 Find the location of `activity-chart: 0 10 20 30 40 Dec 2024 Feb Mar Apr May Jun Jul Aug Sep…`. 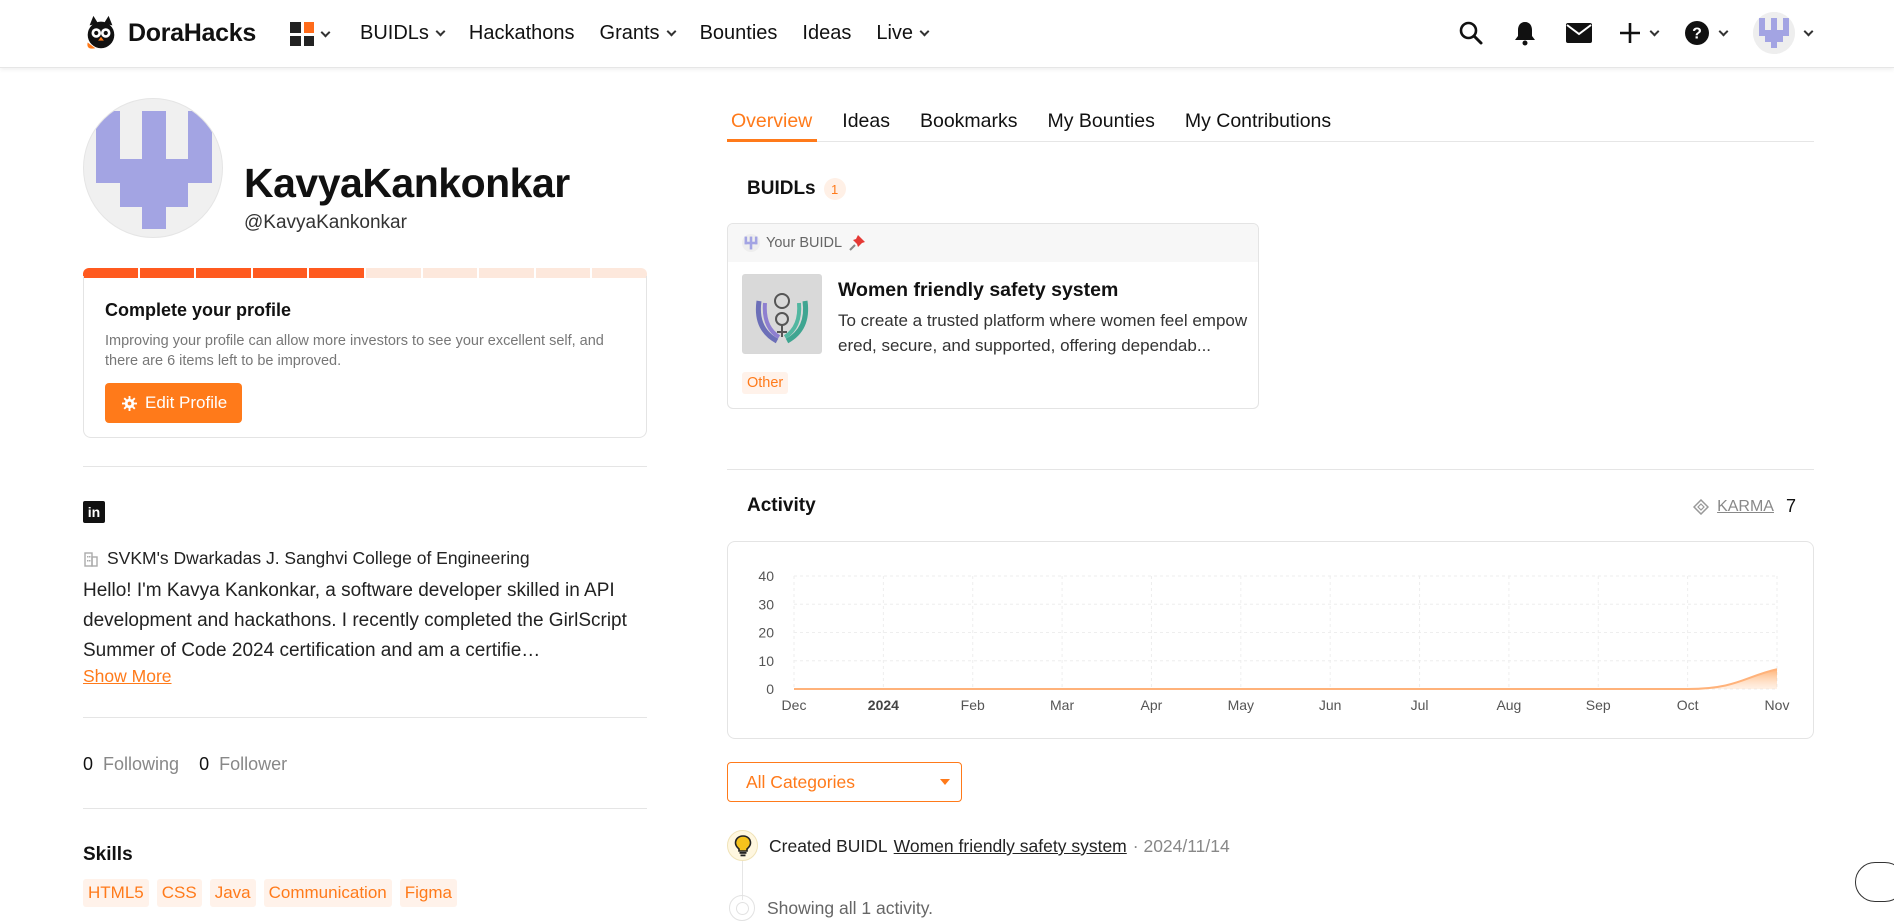

activity-chart: 0 10 20 30 40 Dec 2024 Feb Mar Apr May Jun Jul Aug Sep… is located at coordinates (1270, 640).